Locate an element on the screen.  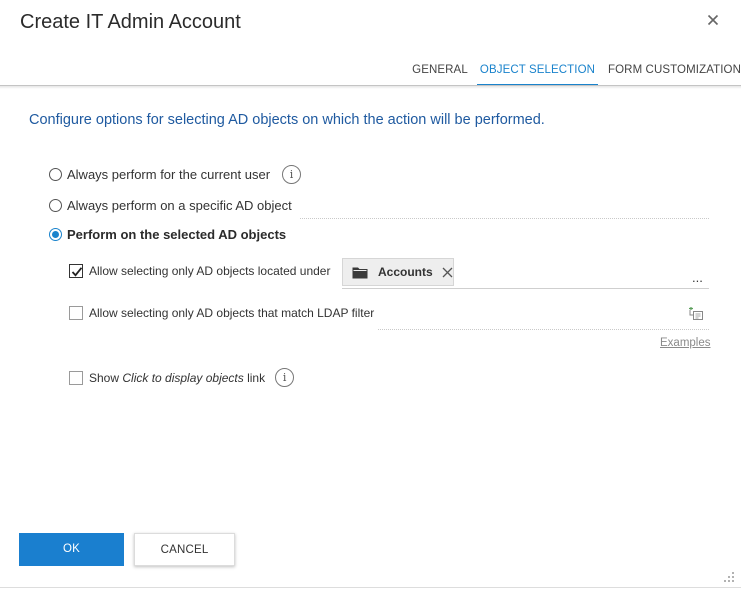
radio-label: Always perform for the current user is located at coordinates (169, 174).